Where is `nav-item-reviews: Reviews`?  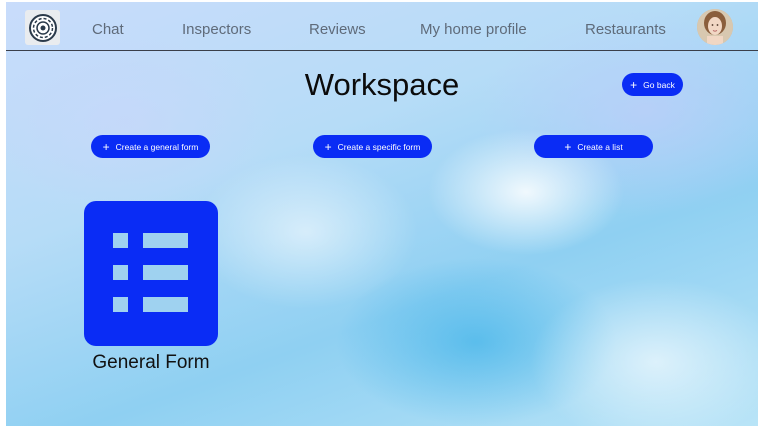 nav-item-reviews: Reviews is located at coordinates (337, 29).